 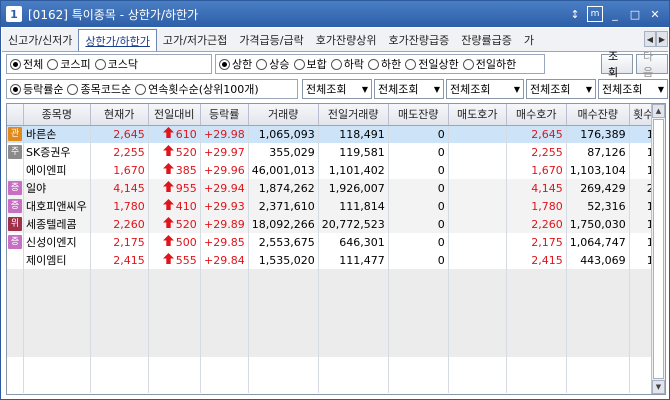 I want to click on stock-name: 바른손, so click(x=57, y=134).